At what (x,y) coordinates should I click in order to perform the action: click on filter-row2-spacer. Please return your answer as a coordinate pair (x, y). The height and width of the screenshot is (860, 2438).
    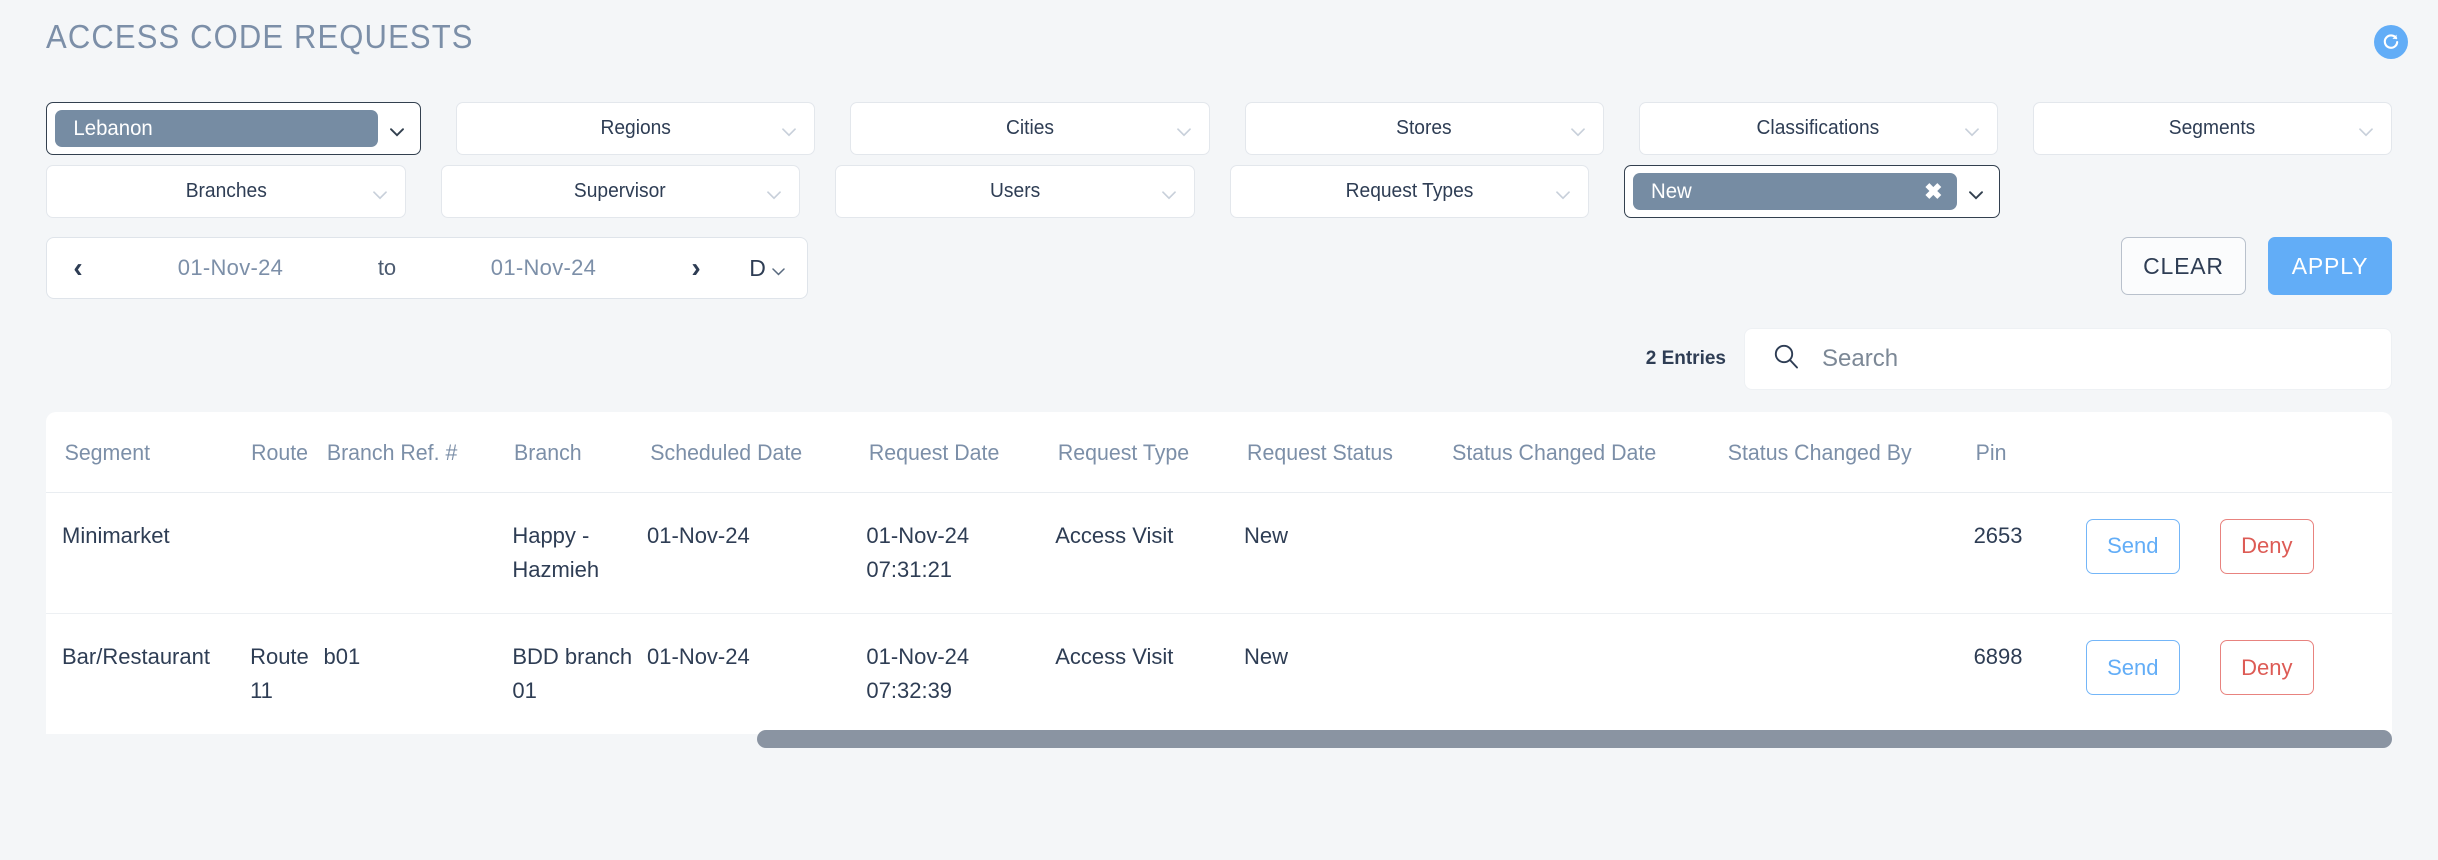
    Looking at the image, I should click on (2214, 191).